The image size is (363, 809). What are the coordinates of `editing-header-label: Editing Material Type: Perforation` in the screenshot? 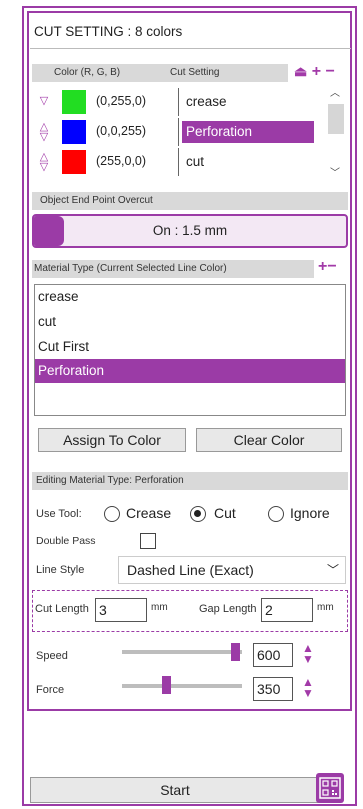 It's located at (110, 480).